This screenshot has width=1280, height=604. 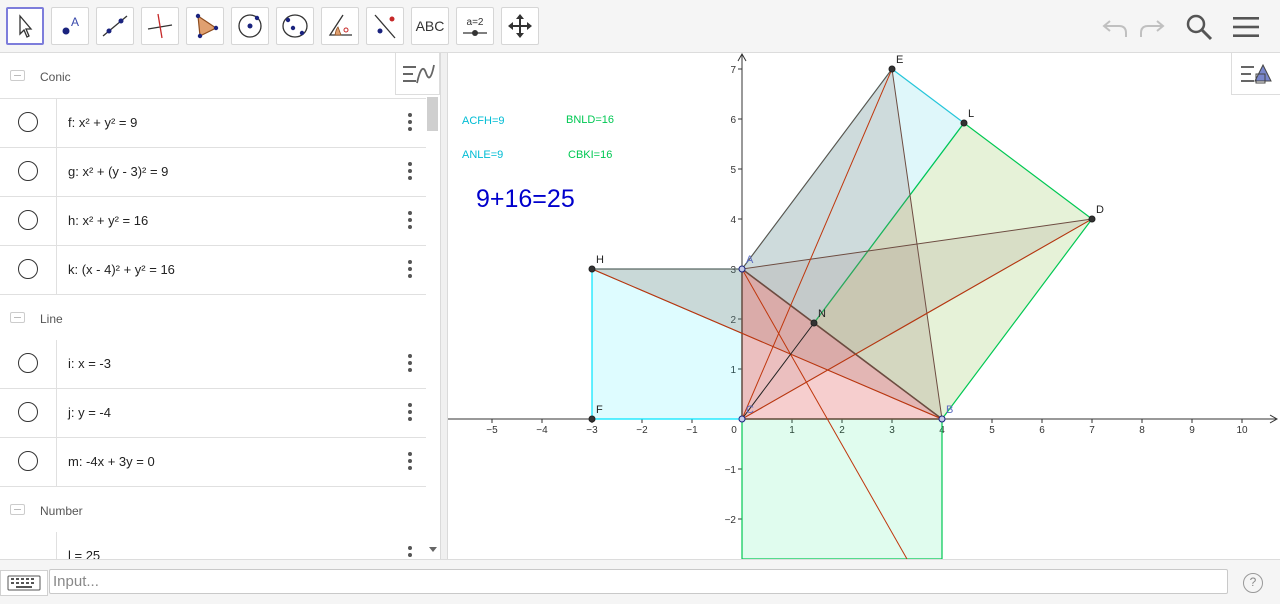 What do you see at coordinates (444, 306) in the screenshot?
I see `view-splitter` at bounding box center [444, 306].